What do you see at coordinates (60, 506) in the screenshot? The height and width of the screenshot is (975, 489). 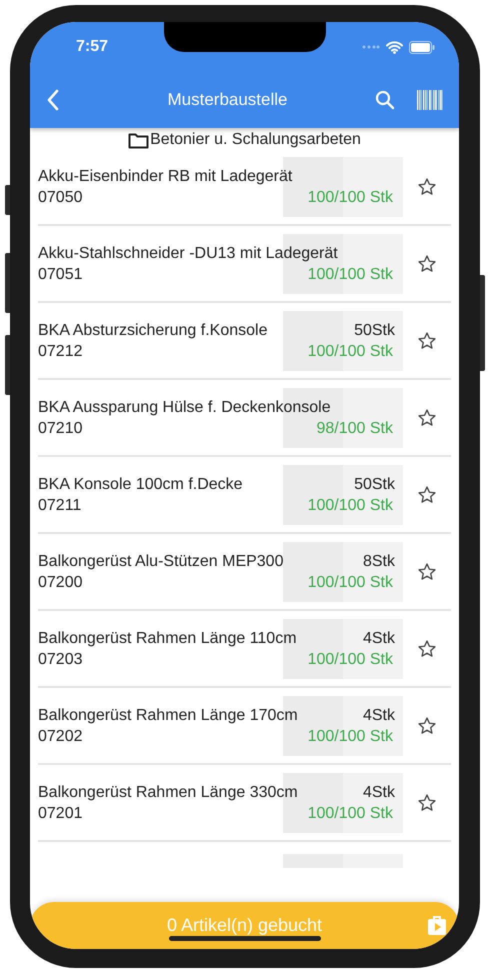 I see `article-number: 07211` at bounding box center [60, 506].